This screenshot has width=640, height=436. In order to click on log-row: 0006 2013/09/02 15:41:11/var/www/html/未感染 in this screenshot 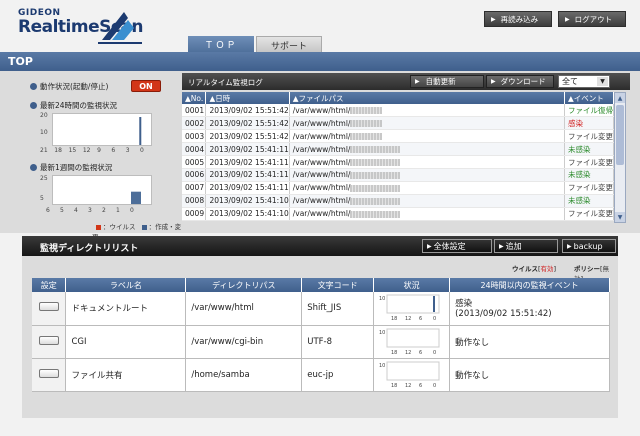, I will do `click(398, 175)`.